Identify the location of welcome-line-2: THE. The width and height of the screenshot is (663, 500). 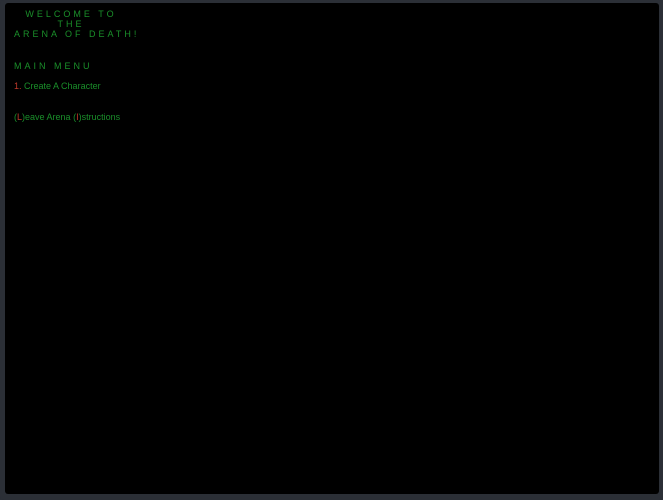
(71, 24).